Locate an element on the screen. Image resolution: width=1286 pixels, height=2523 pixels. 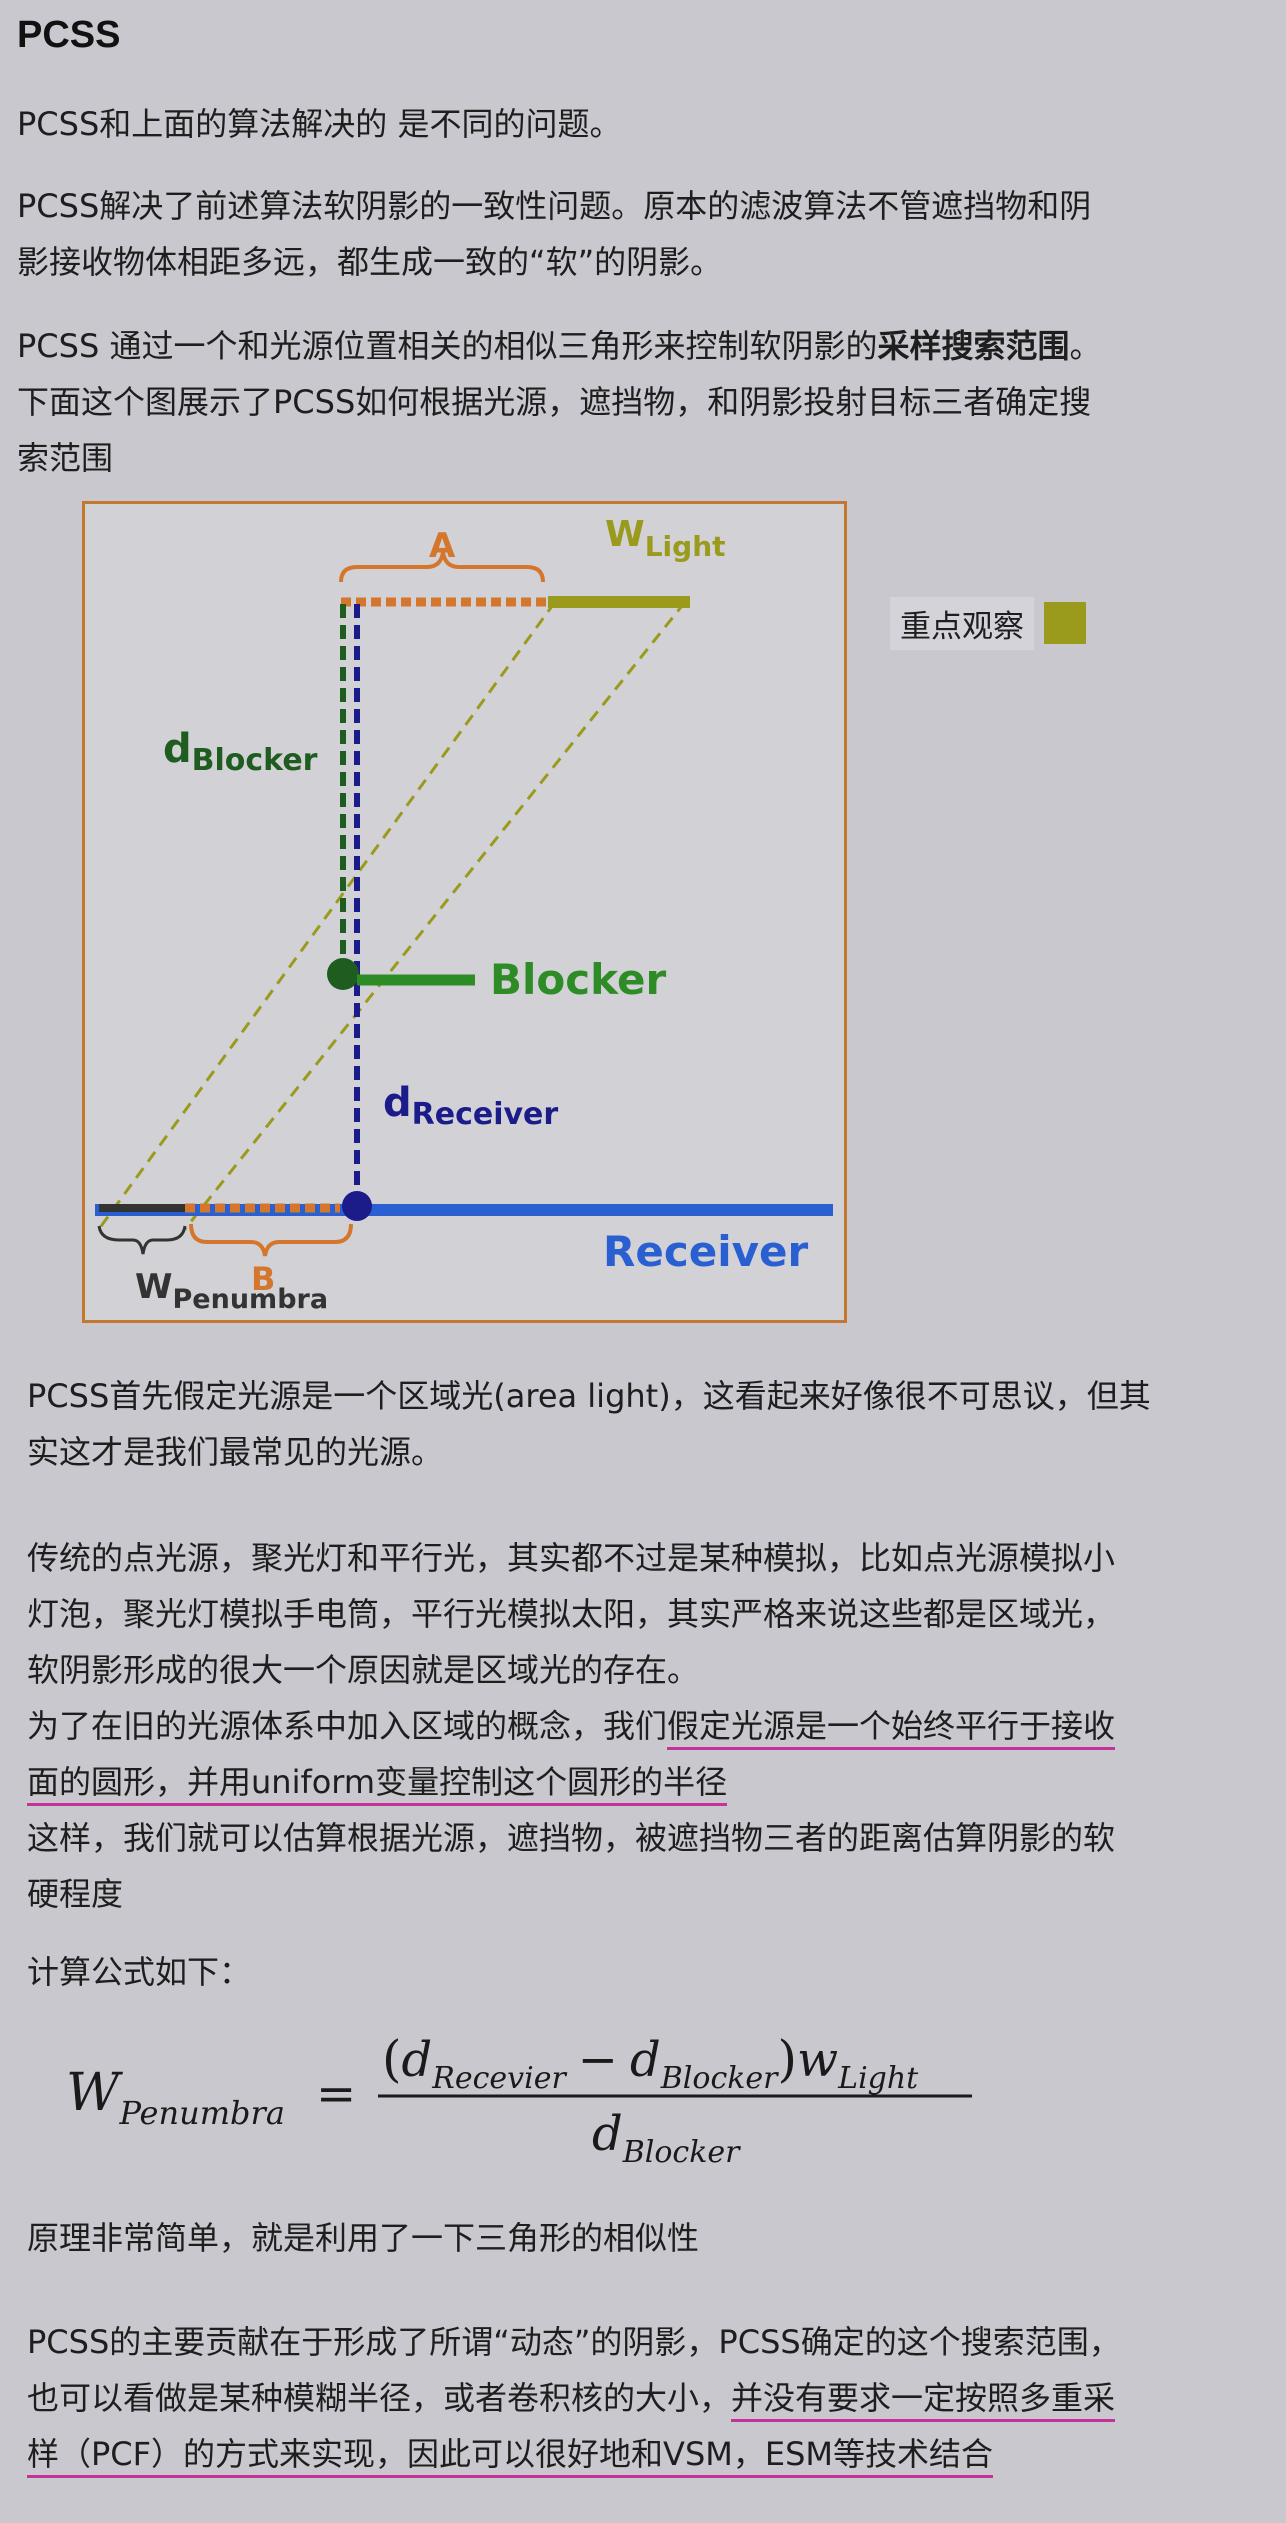
label-d-receiver: dReceiver is located at coordinates (470, 1106).